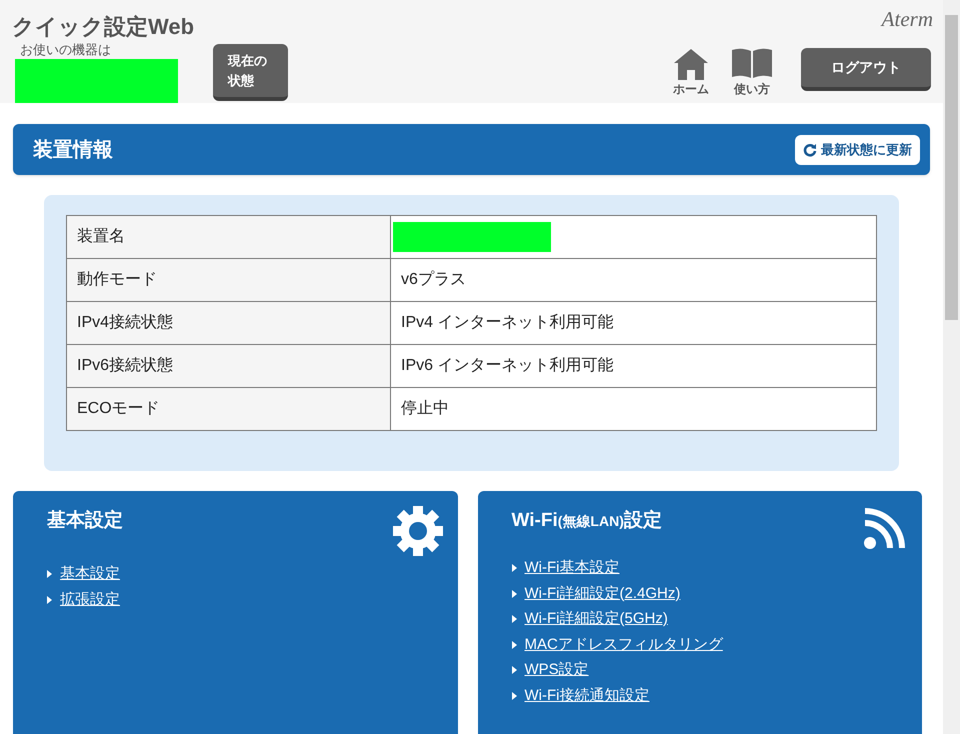 The height and width of the screenshot is (734, 960). What do you see at coordinates (418, 531) in the screenshot?
I see `gear-icon` at bounding box center [418, 531].